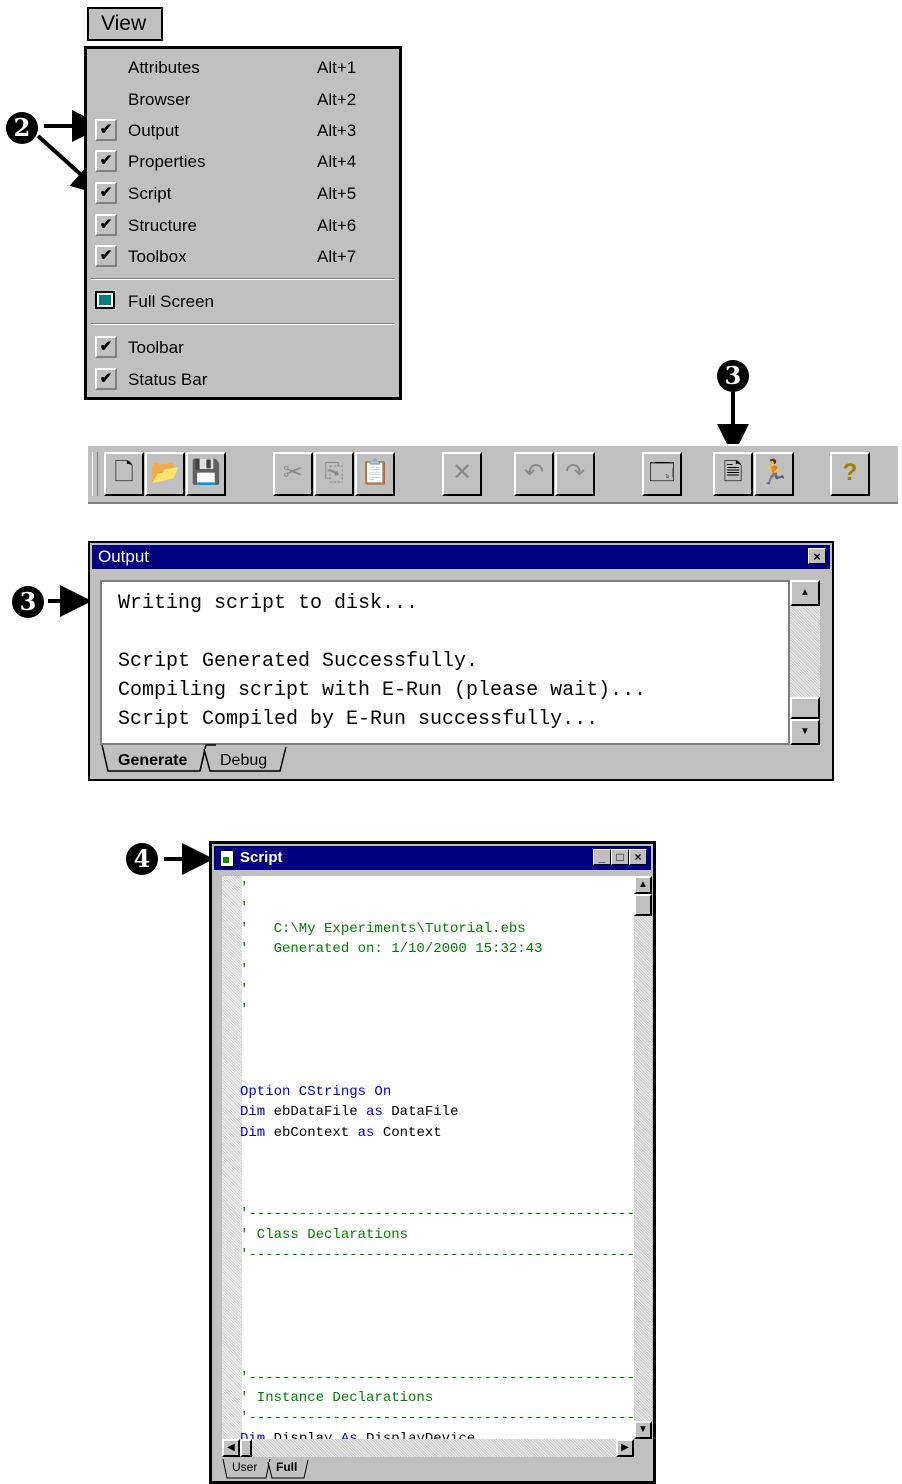  What do you see at coordinates (105, 300) in the screenshot?
I see `full-screen-icon` at bounding box center [105, 300].